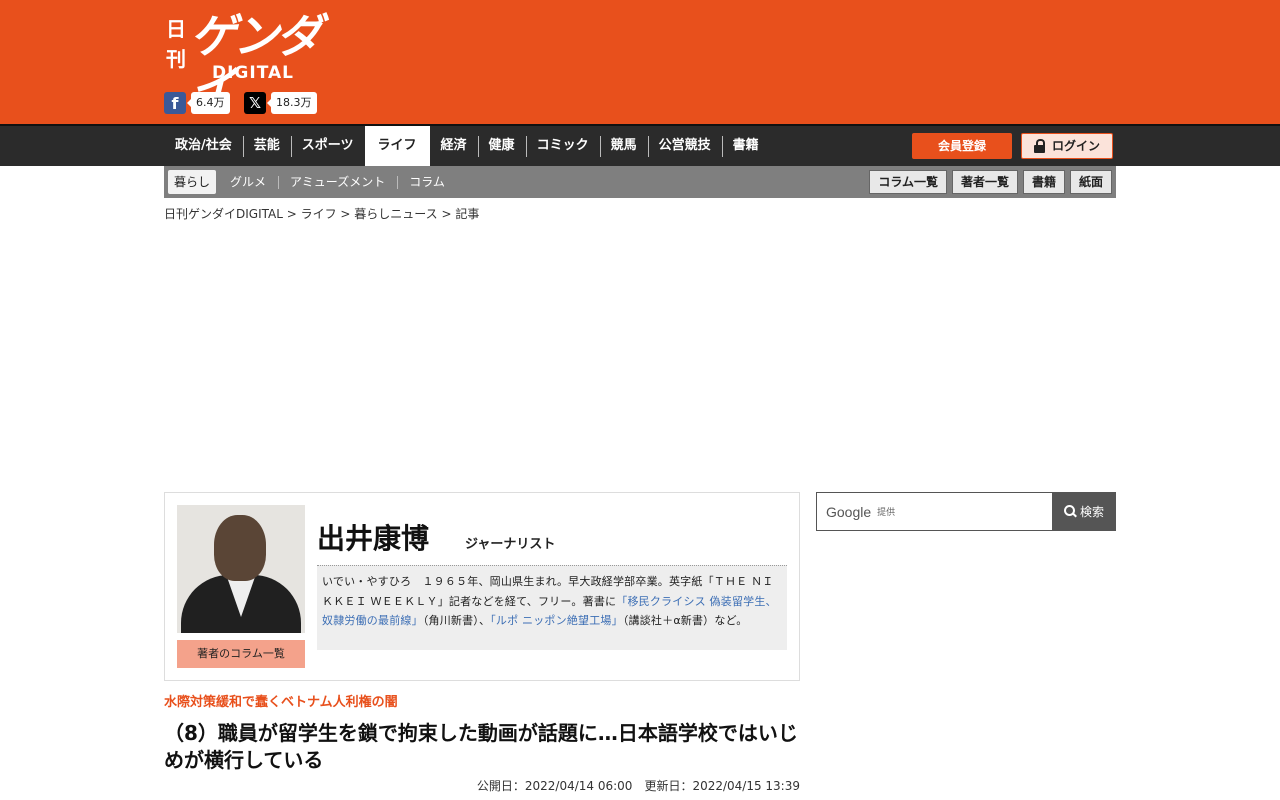 This screenshot has width=1280, height=800. Describe the element at coordinates (934, 511) in the screenshot. I see `search-input: Google 提供` at that location.